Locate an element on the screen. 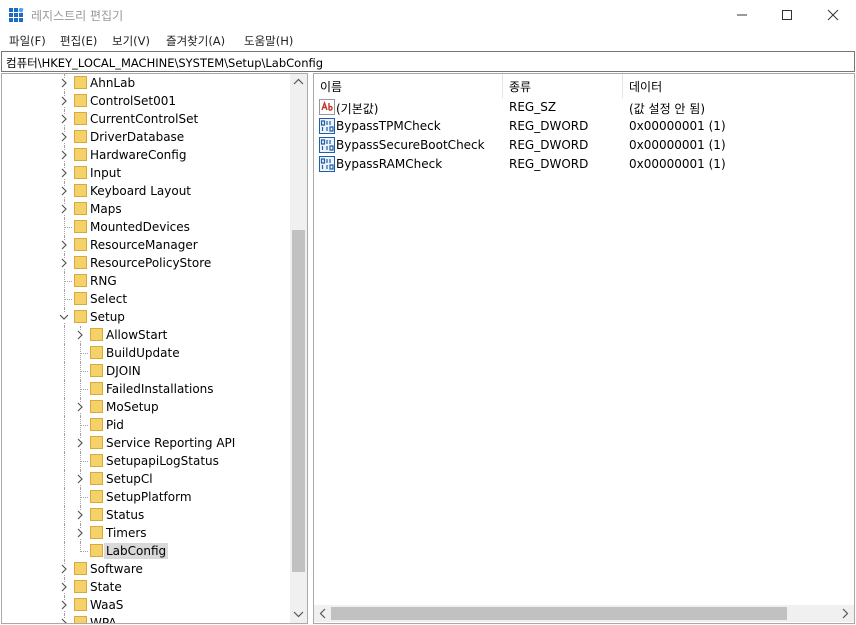 The width and height of the screenshot is (856, 625). tree-item-label: SetupPlatform is located at coordinates (149, 497).